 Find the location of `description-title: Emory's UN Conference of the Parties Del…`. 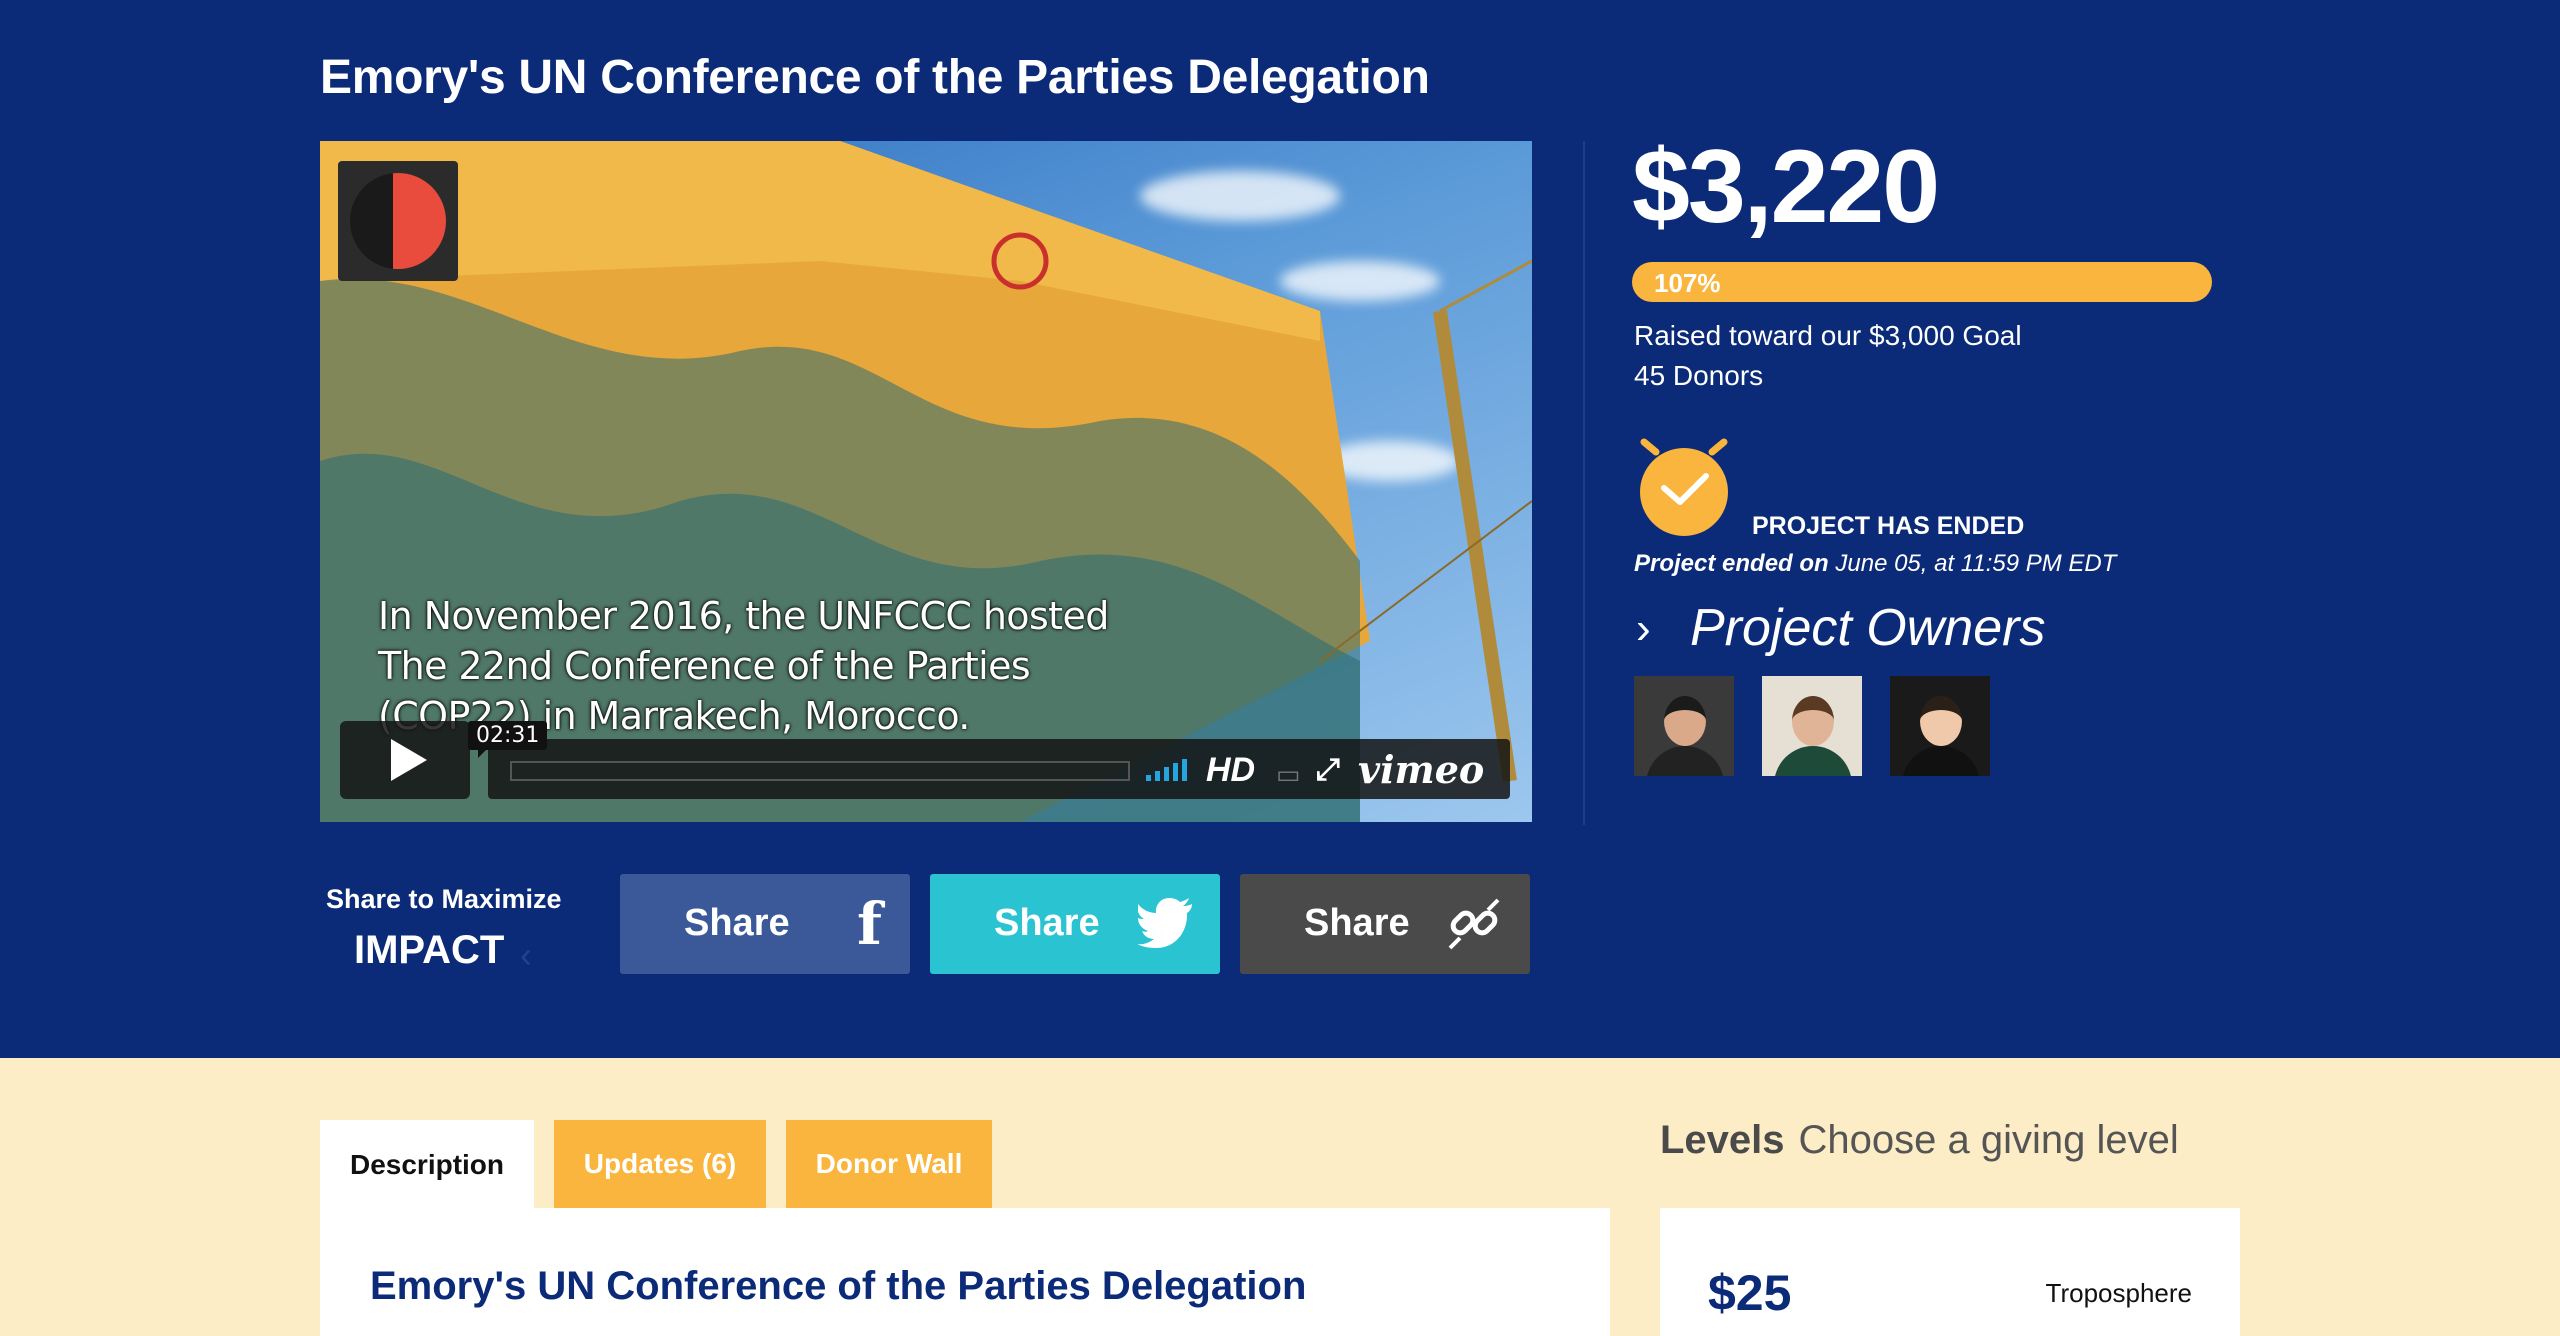

description-title: Emory's UN Conference of the Parties Del… is located at coordinates (838, 1286).